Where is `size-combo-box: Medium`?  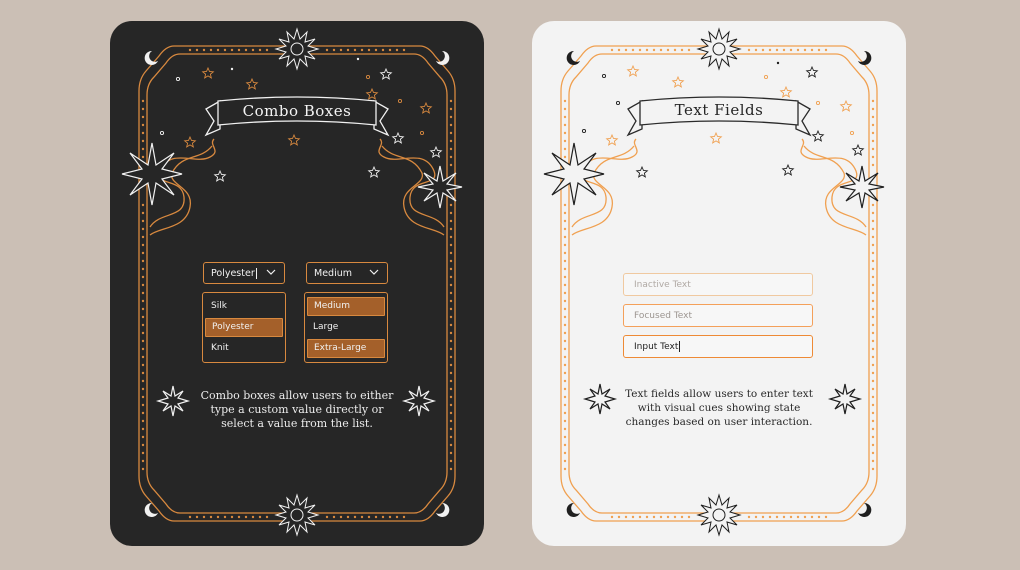 size-combo-box: Medium is located at coordinates (347, 273).